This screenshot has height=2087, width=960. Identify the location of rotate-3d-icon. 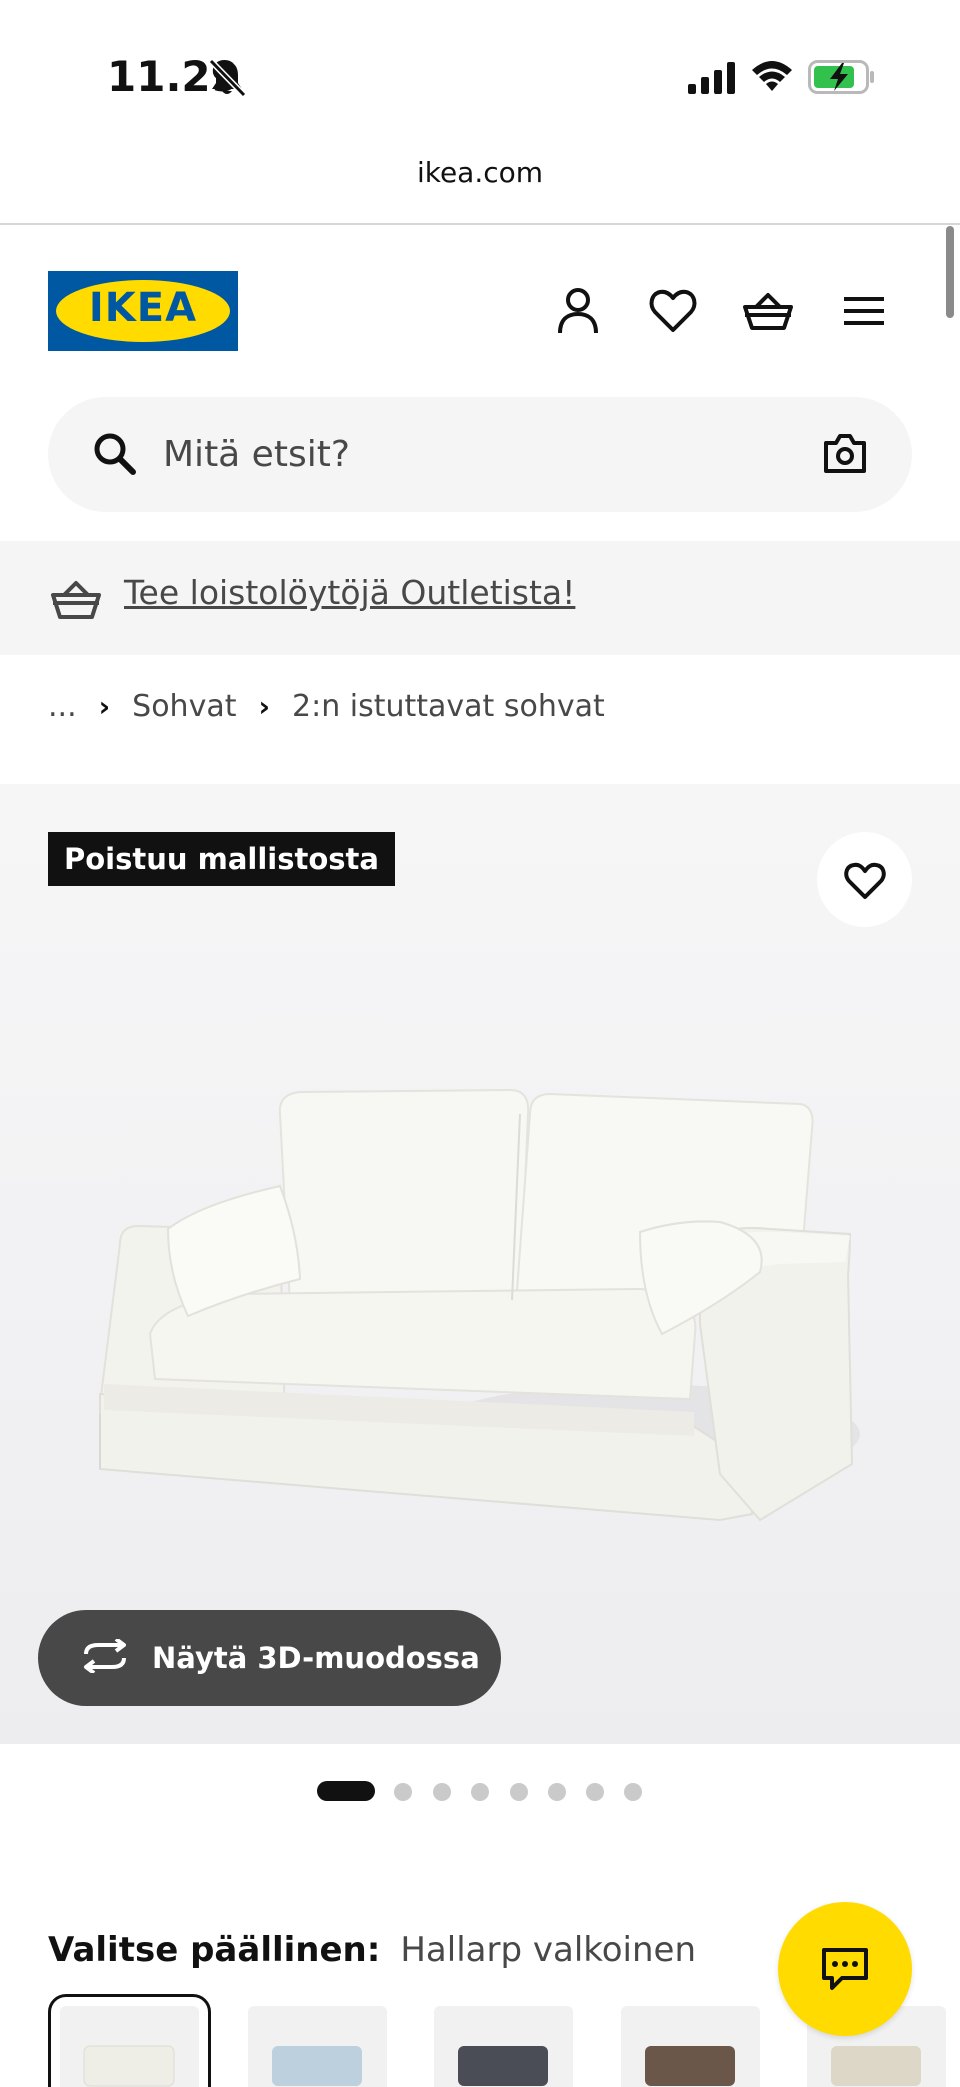
(105, 1657).